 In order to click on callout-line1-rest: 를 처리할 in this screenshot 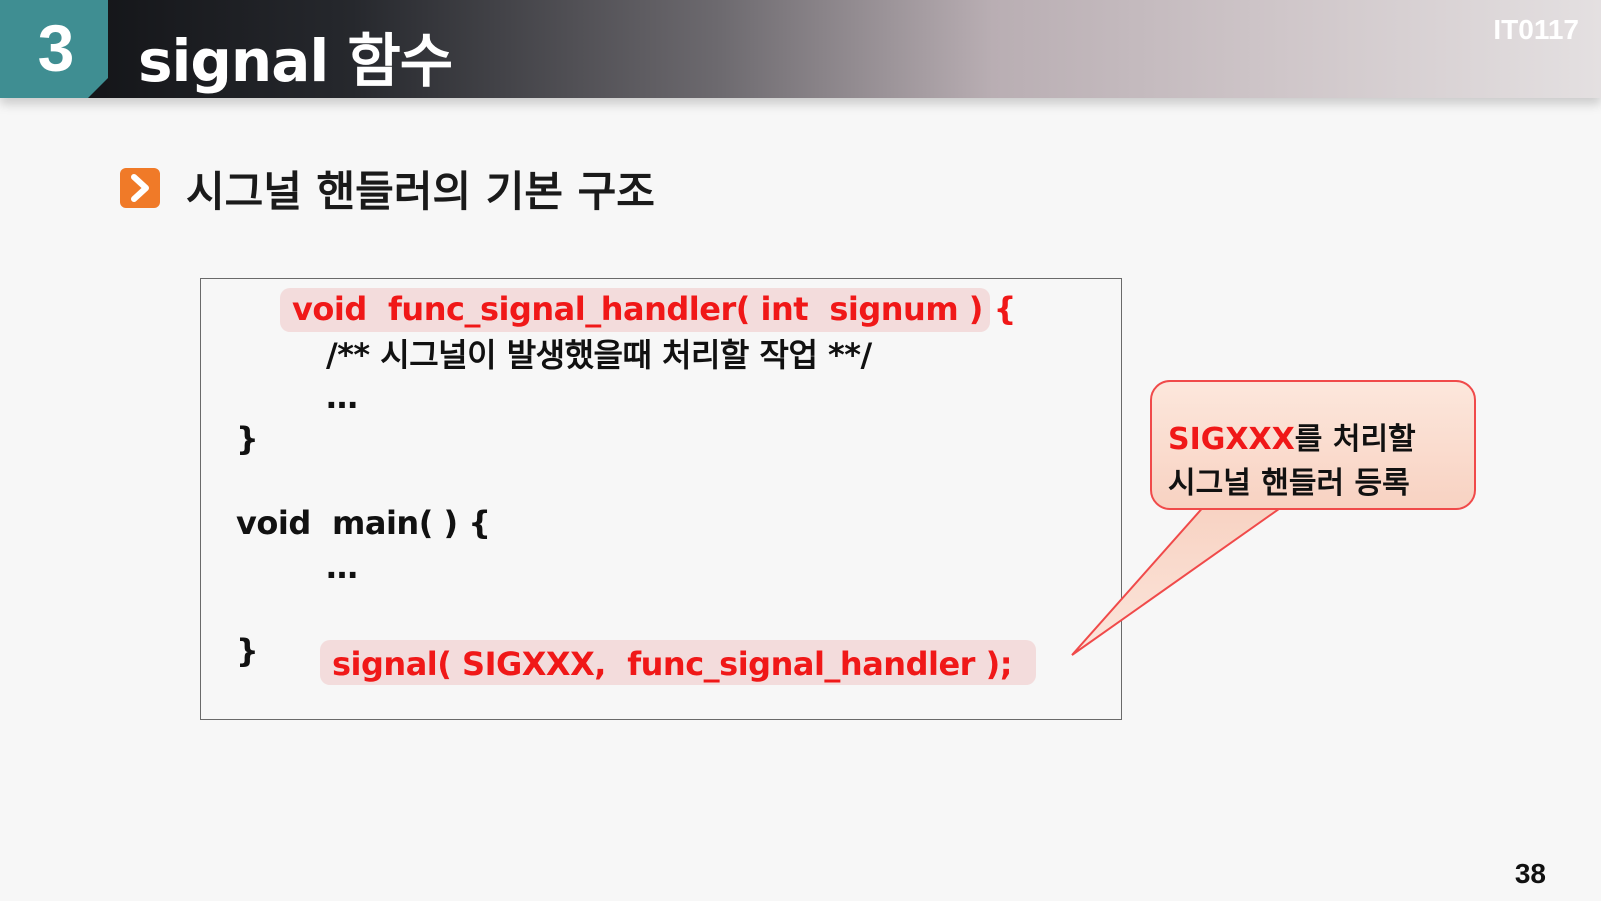, I will do `click(1355, 439)`.